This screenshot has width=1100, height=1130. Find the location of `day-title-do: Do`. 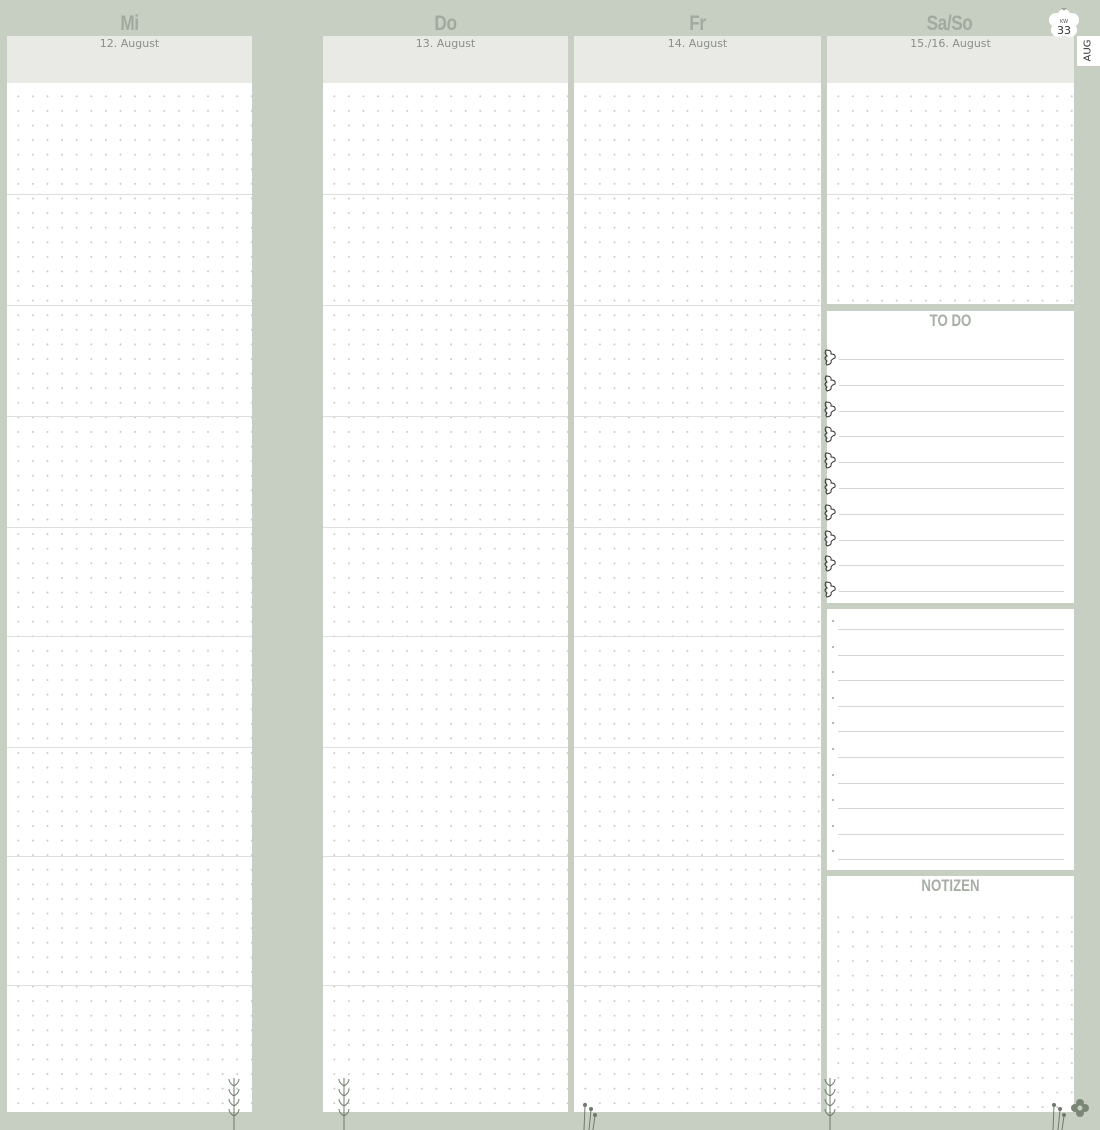

day-title-do: Do is located at coordinates (445, 23).